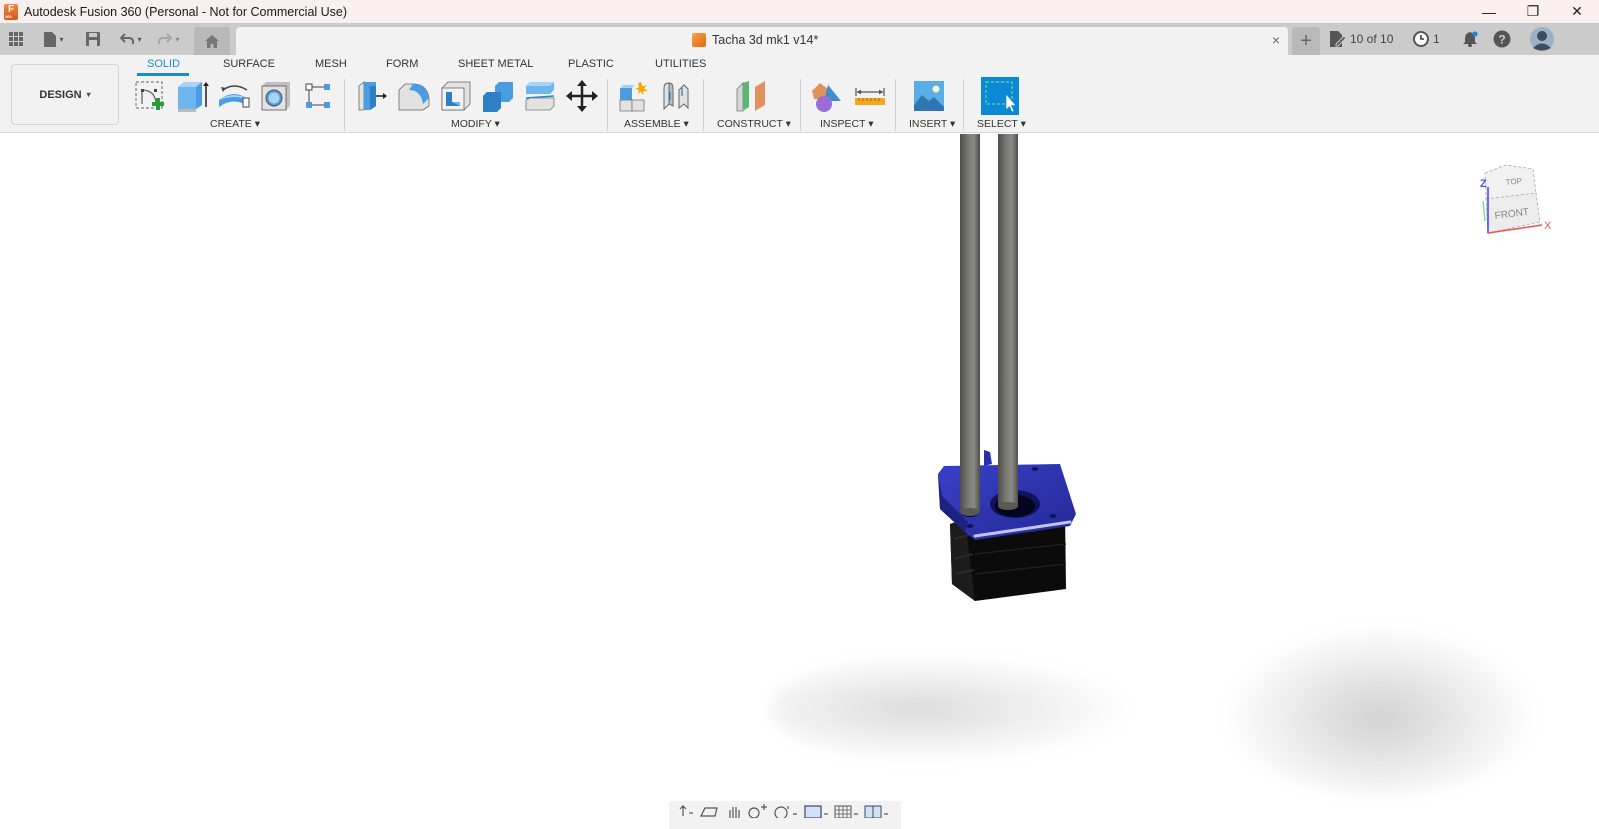 The width and height of the screenshot is (1599, 829). Describe the element at coordinates (163, 74) in the screenshot. I see `active-tab-indicator` at that location.